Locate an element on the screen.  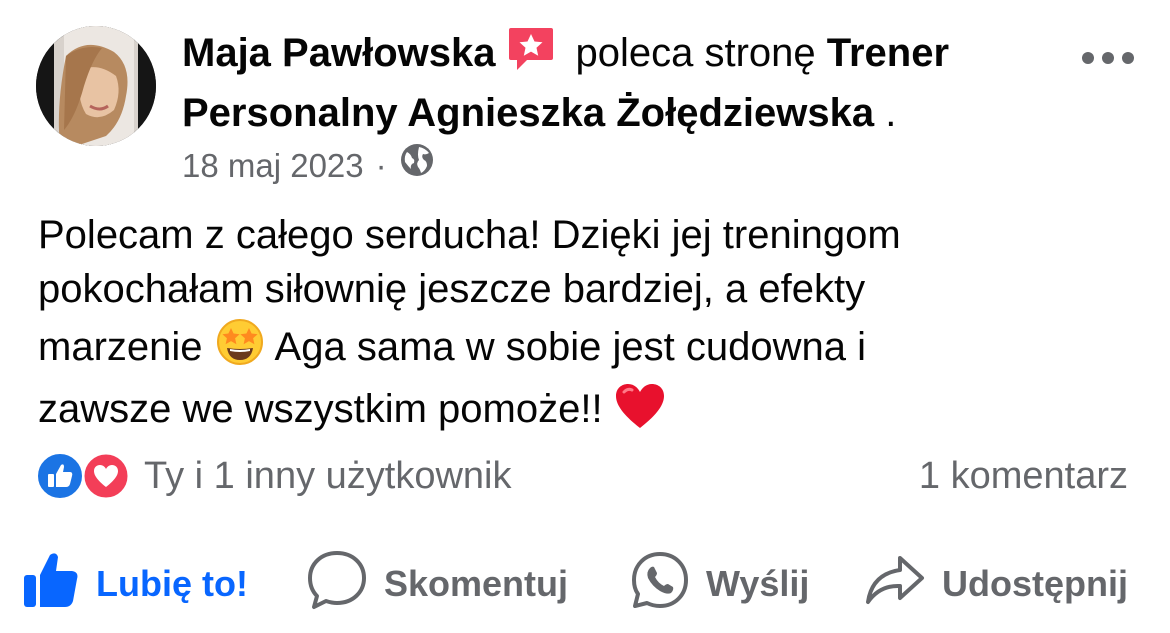
author-avatar is located at coordinates (96, 86).